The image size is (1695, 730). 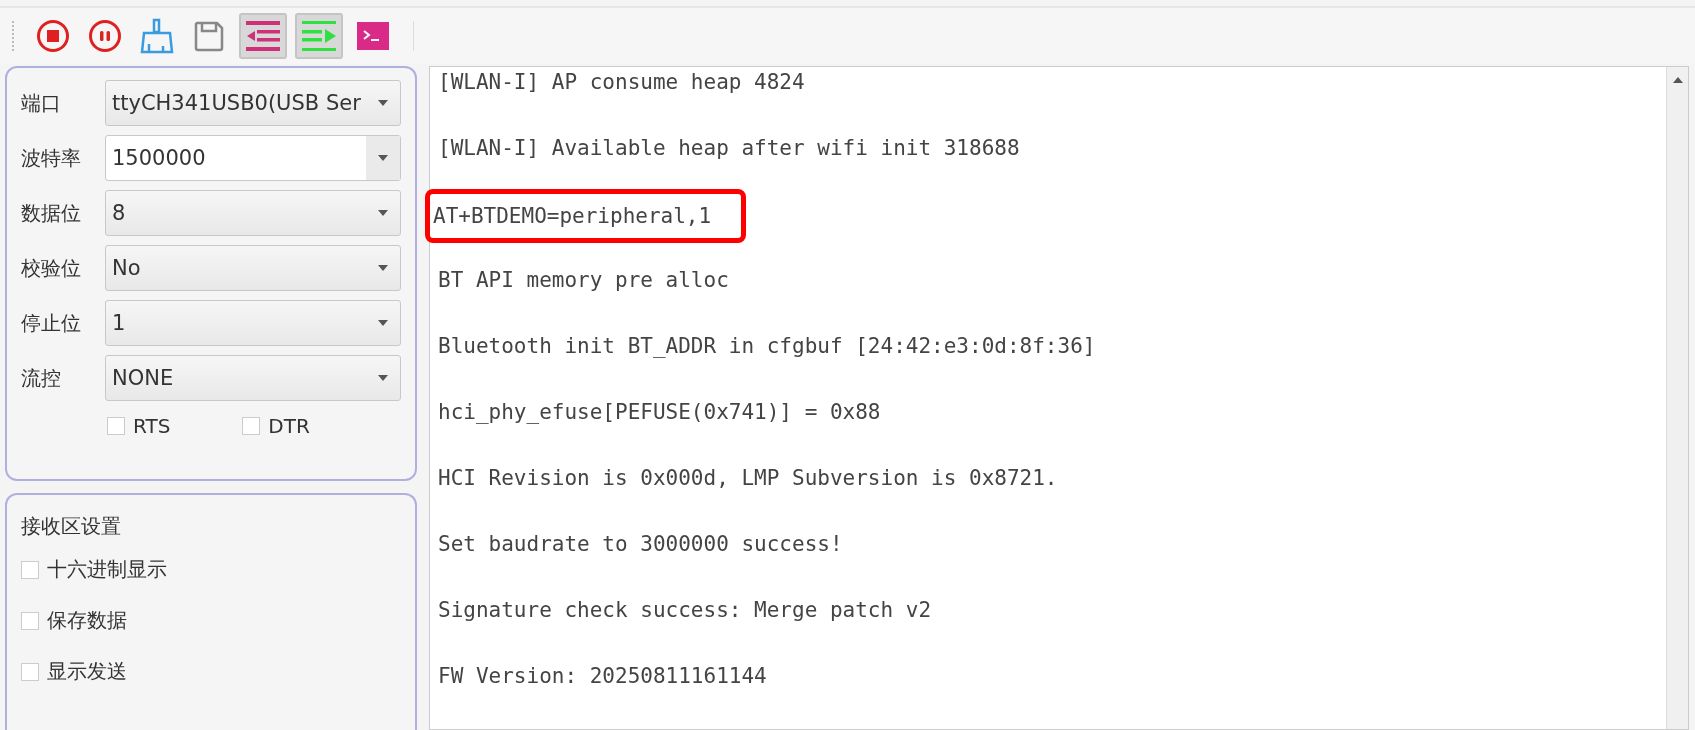 What do you see at coordinates (373, 36) in the screenshot?
I see `terminal-icon` at bounding box center [373, 36].